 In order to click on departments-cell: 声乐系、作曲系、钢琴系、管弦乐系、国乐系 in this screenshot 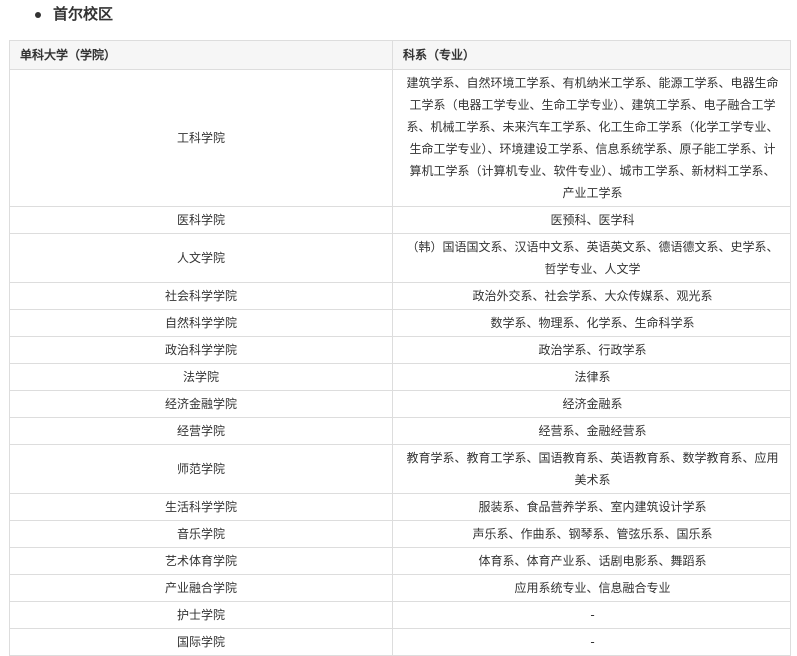, I will do `click(591, 534)`.